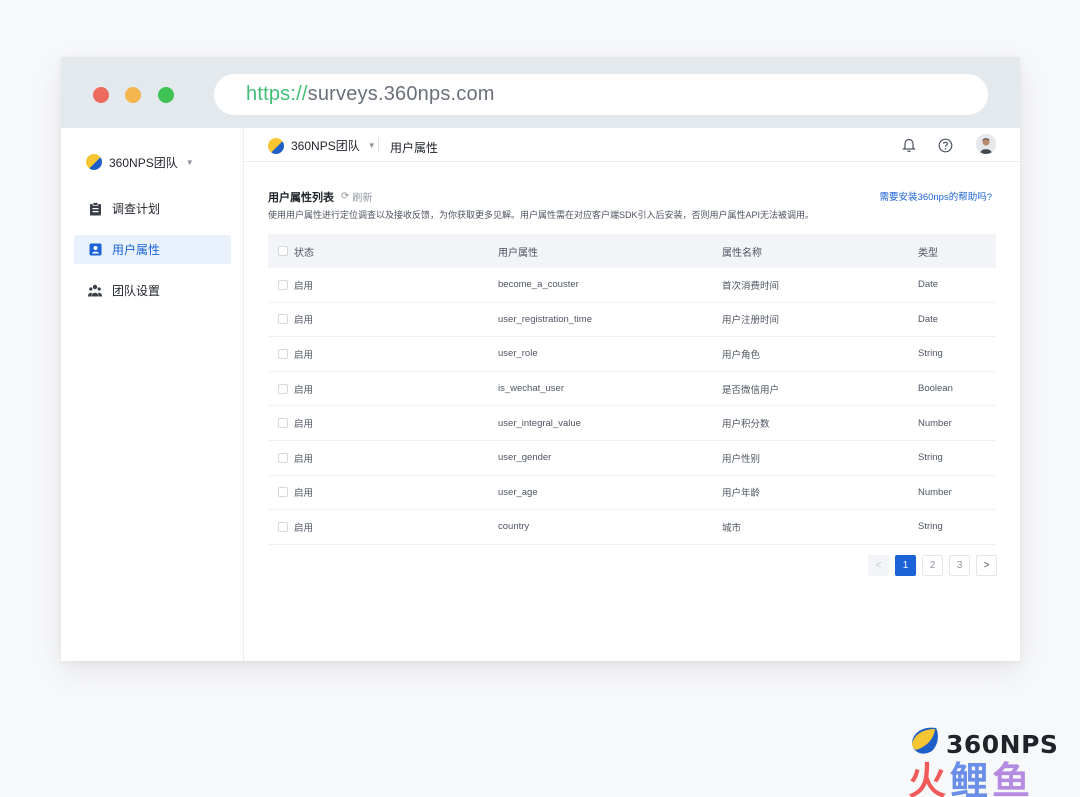  Describe the element at coordinates (545, 319) in the screenshot. I see `attribute-key: user_registration_time` at that location.